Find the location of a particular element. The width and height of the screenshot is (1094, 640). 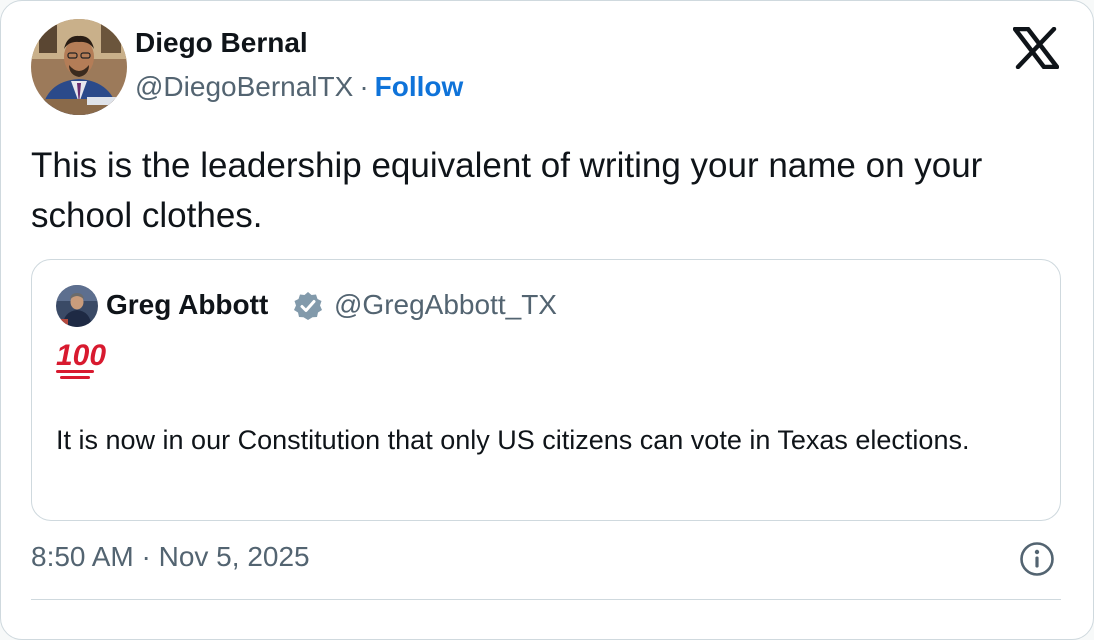

author-handle-line: @DiegoBernalTX · Follow is located at coordinates (299, 87).